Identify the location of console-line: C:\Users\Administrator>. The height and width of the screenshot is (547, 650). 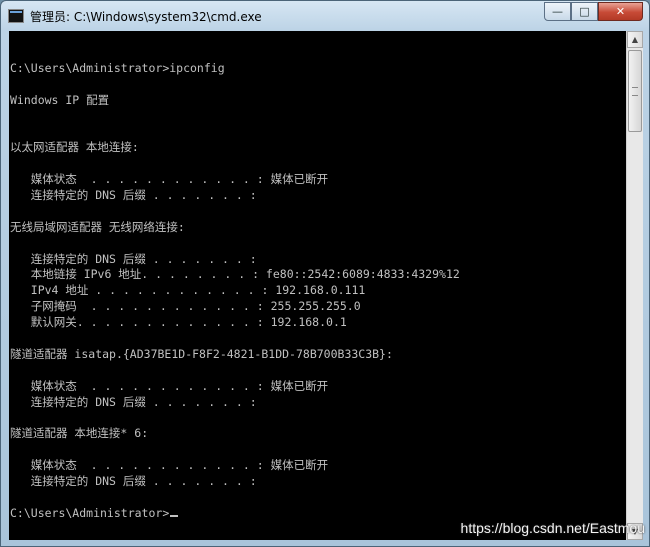
(235, 514).